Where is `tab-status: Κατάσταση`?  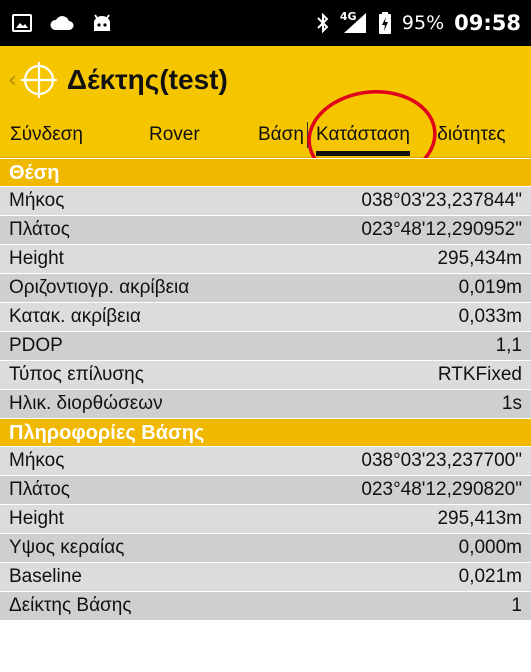
tab-status: Κατάσταση is located at coordinates (363, 140).